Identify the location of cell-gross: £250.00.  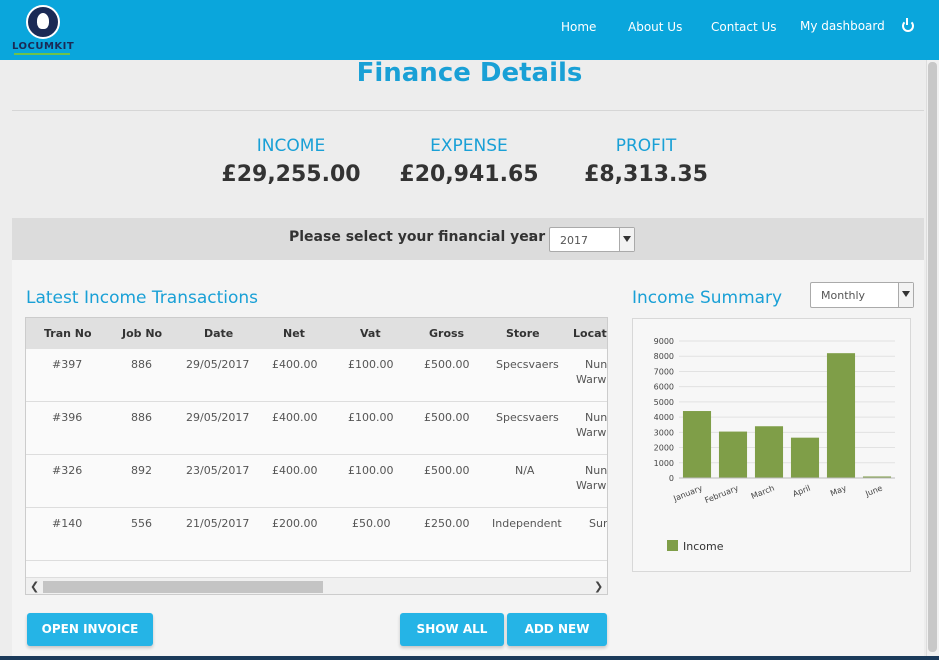
(447, 523).